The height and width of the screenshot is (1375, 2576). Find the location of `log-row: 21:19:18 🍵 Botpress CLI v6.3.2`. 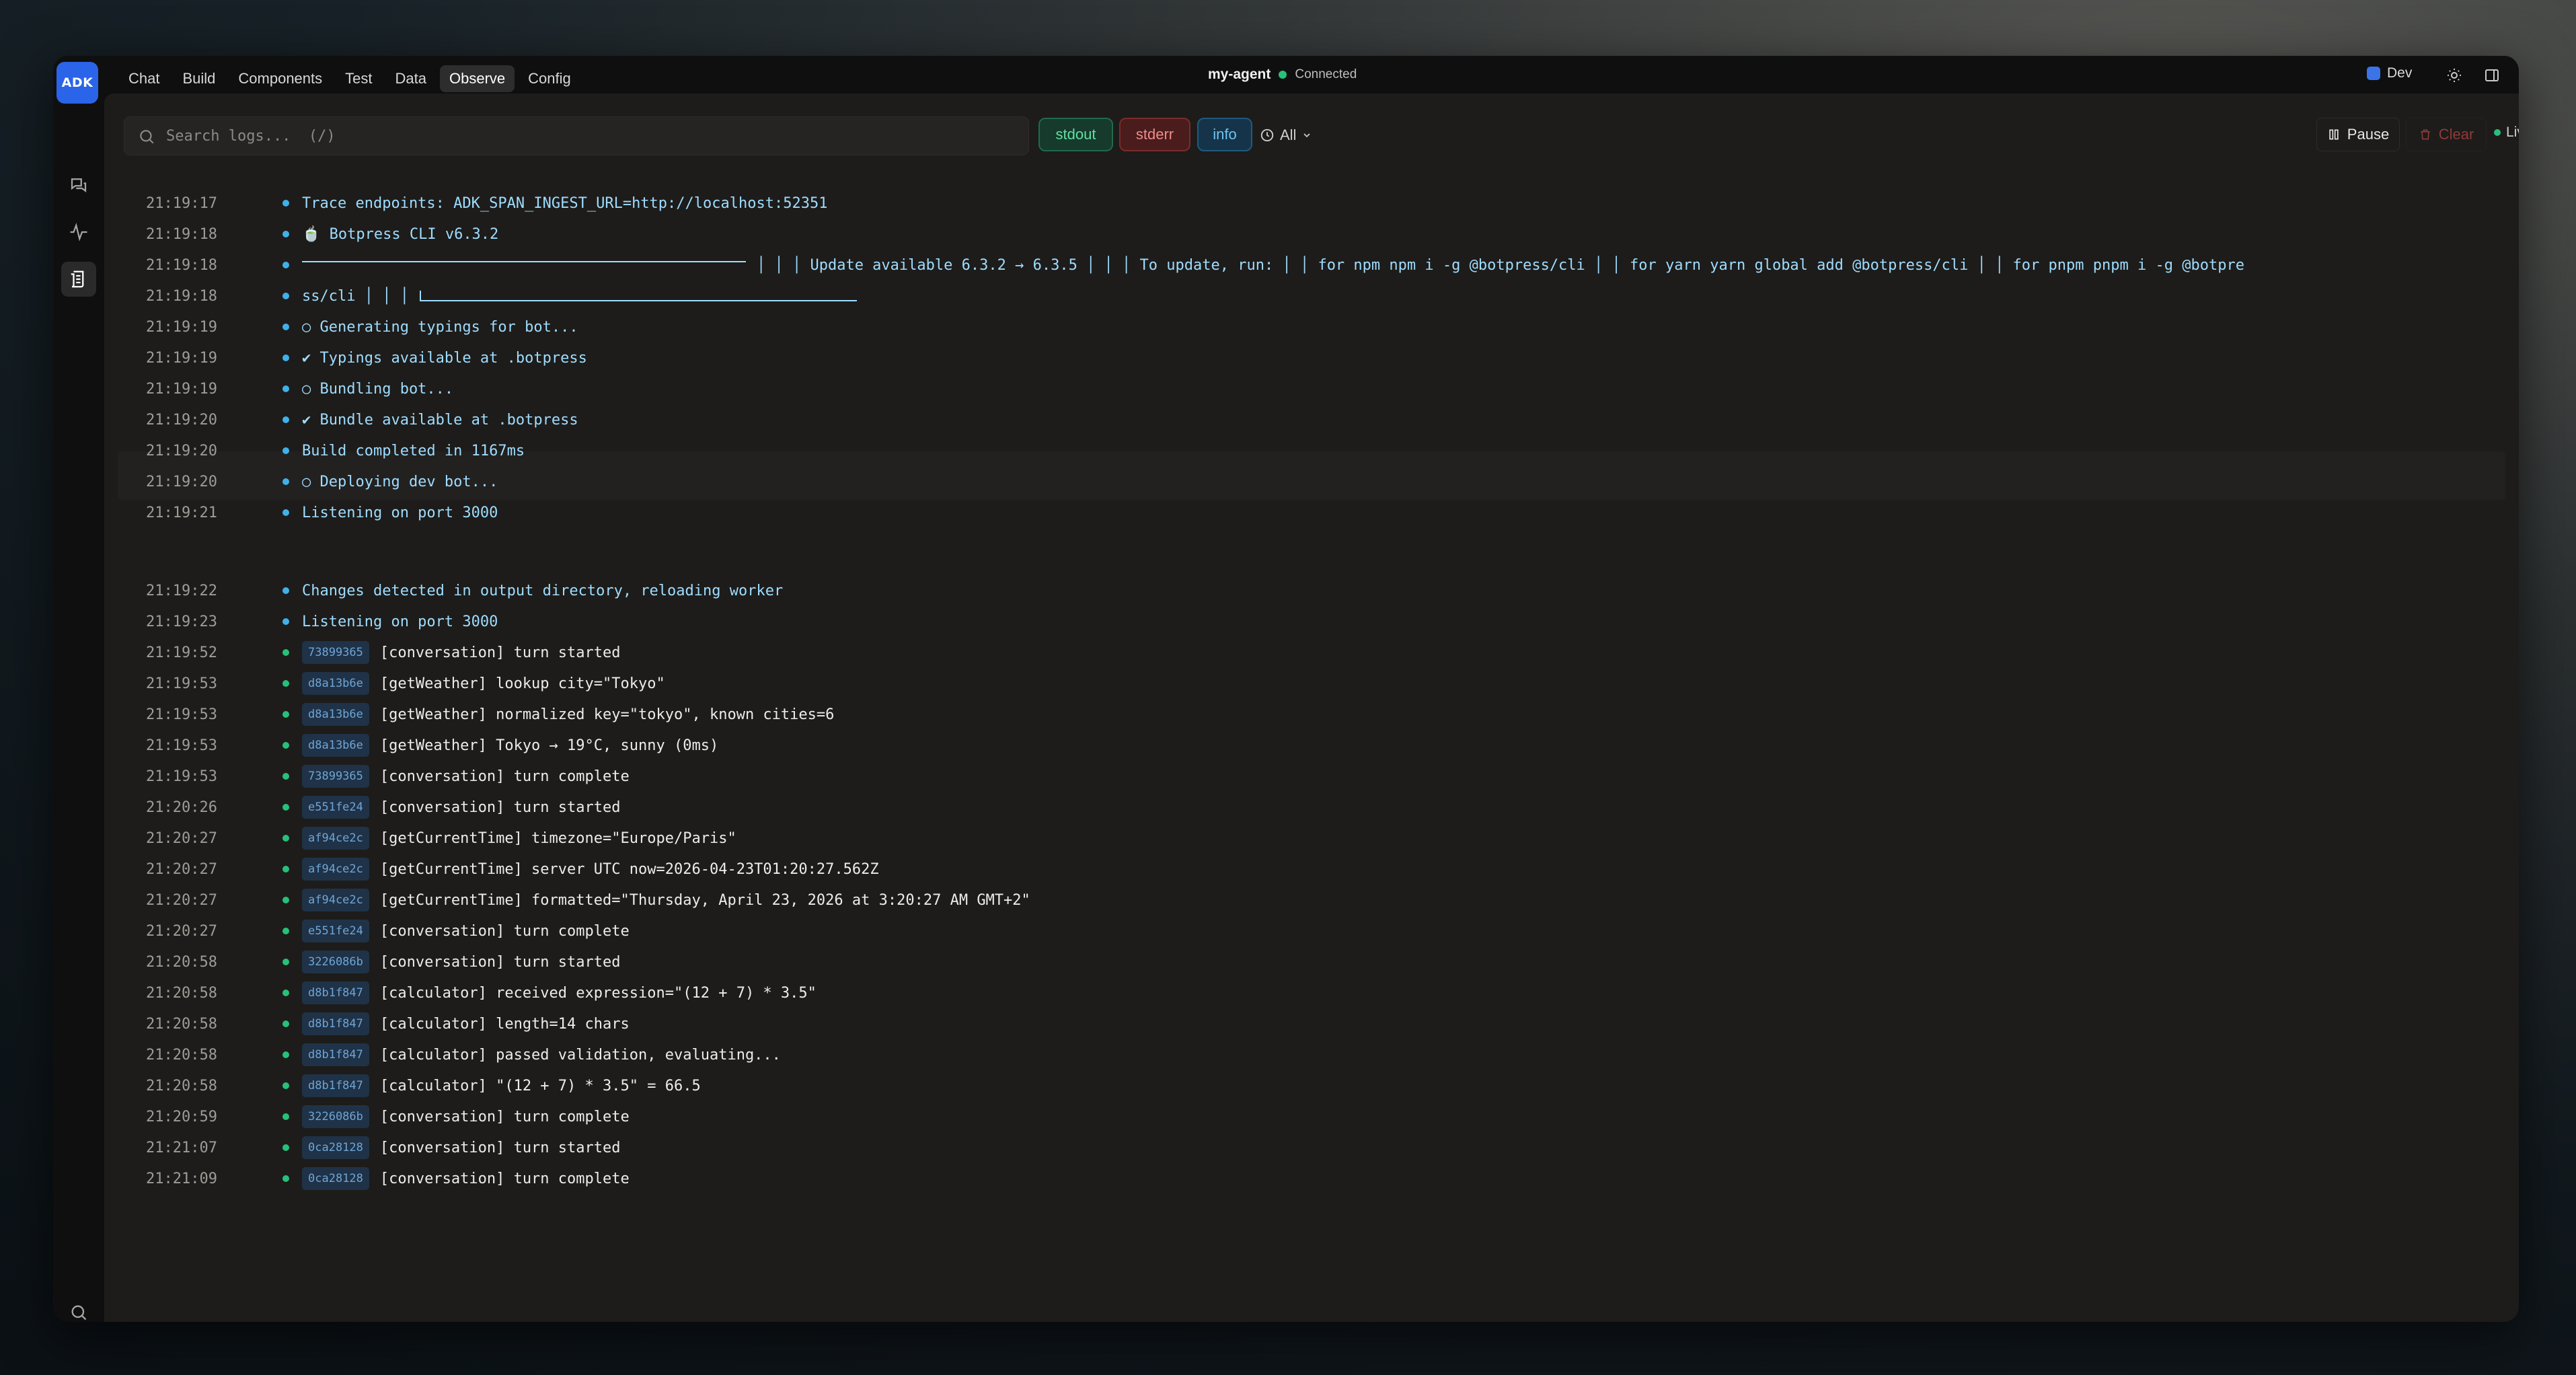

log-row: 21:19:18 🍵 Botpress CLI v6.3.2 is located at coordinates (1311, 234).